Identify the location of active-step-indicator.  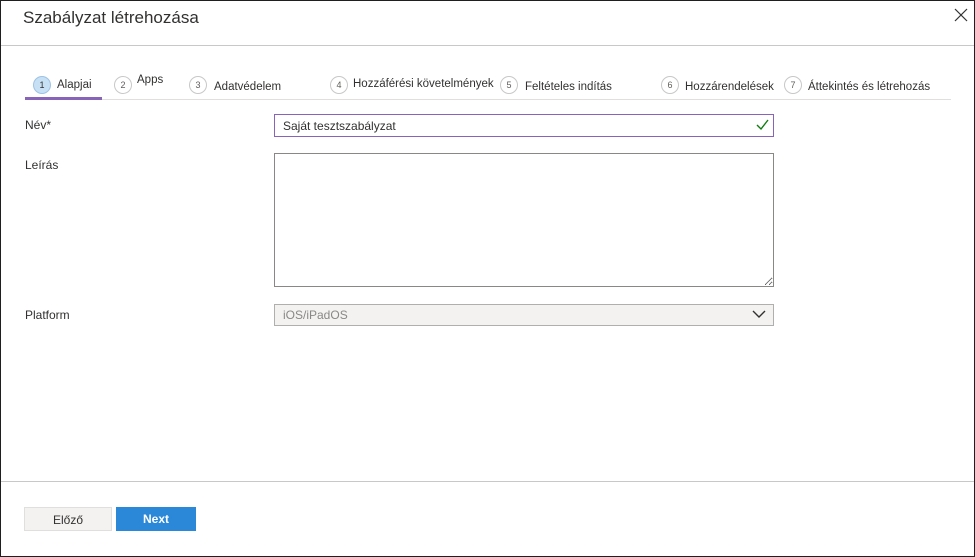
(63, 98).